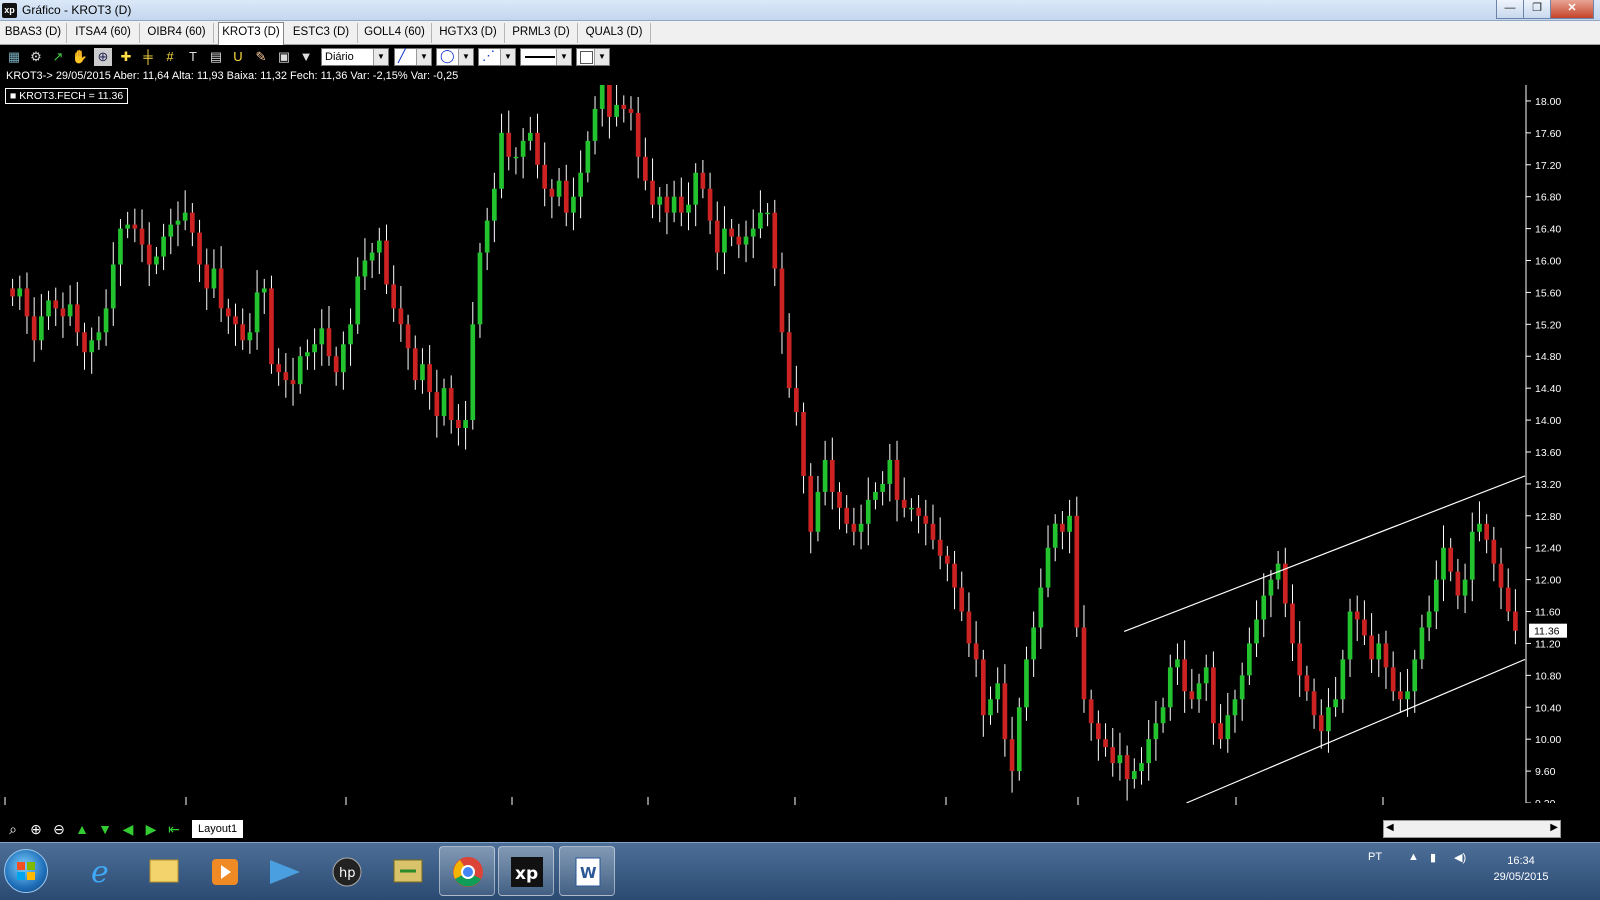 The image size is (1600, 900). Describe the element at coordinates (1510, 9) in the screenshot. I see `minimize-button: —` at that location.